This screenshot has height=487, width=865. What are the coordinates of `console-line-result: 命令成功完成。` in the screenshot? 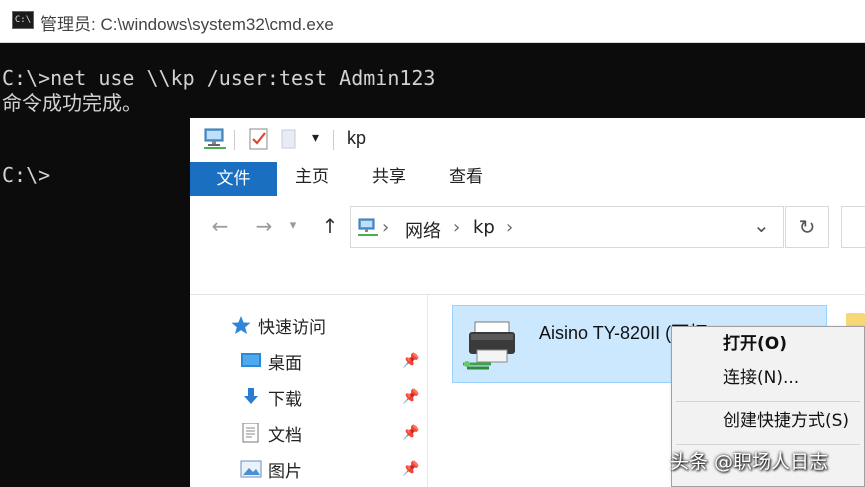 It's located at (72, 103).